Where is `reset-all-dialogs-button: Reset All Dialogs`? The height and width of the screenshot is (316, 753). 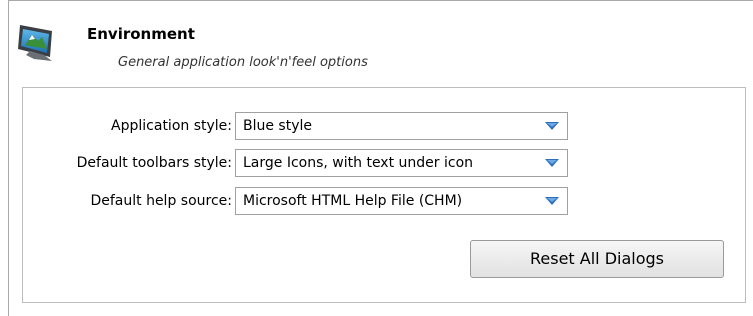
reset-all-dialogs-button: Reset All Dialogs is located at coordinates (597, 259).